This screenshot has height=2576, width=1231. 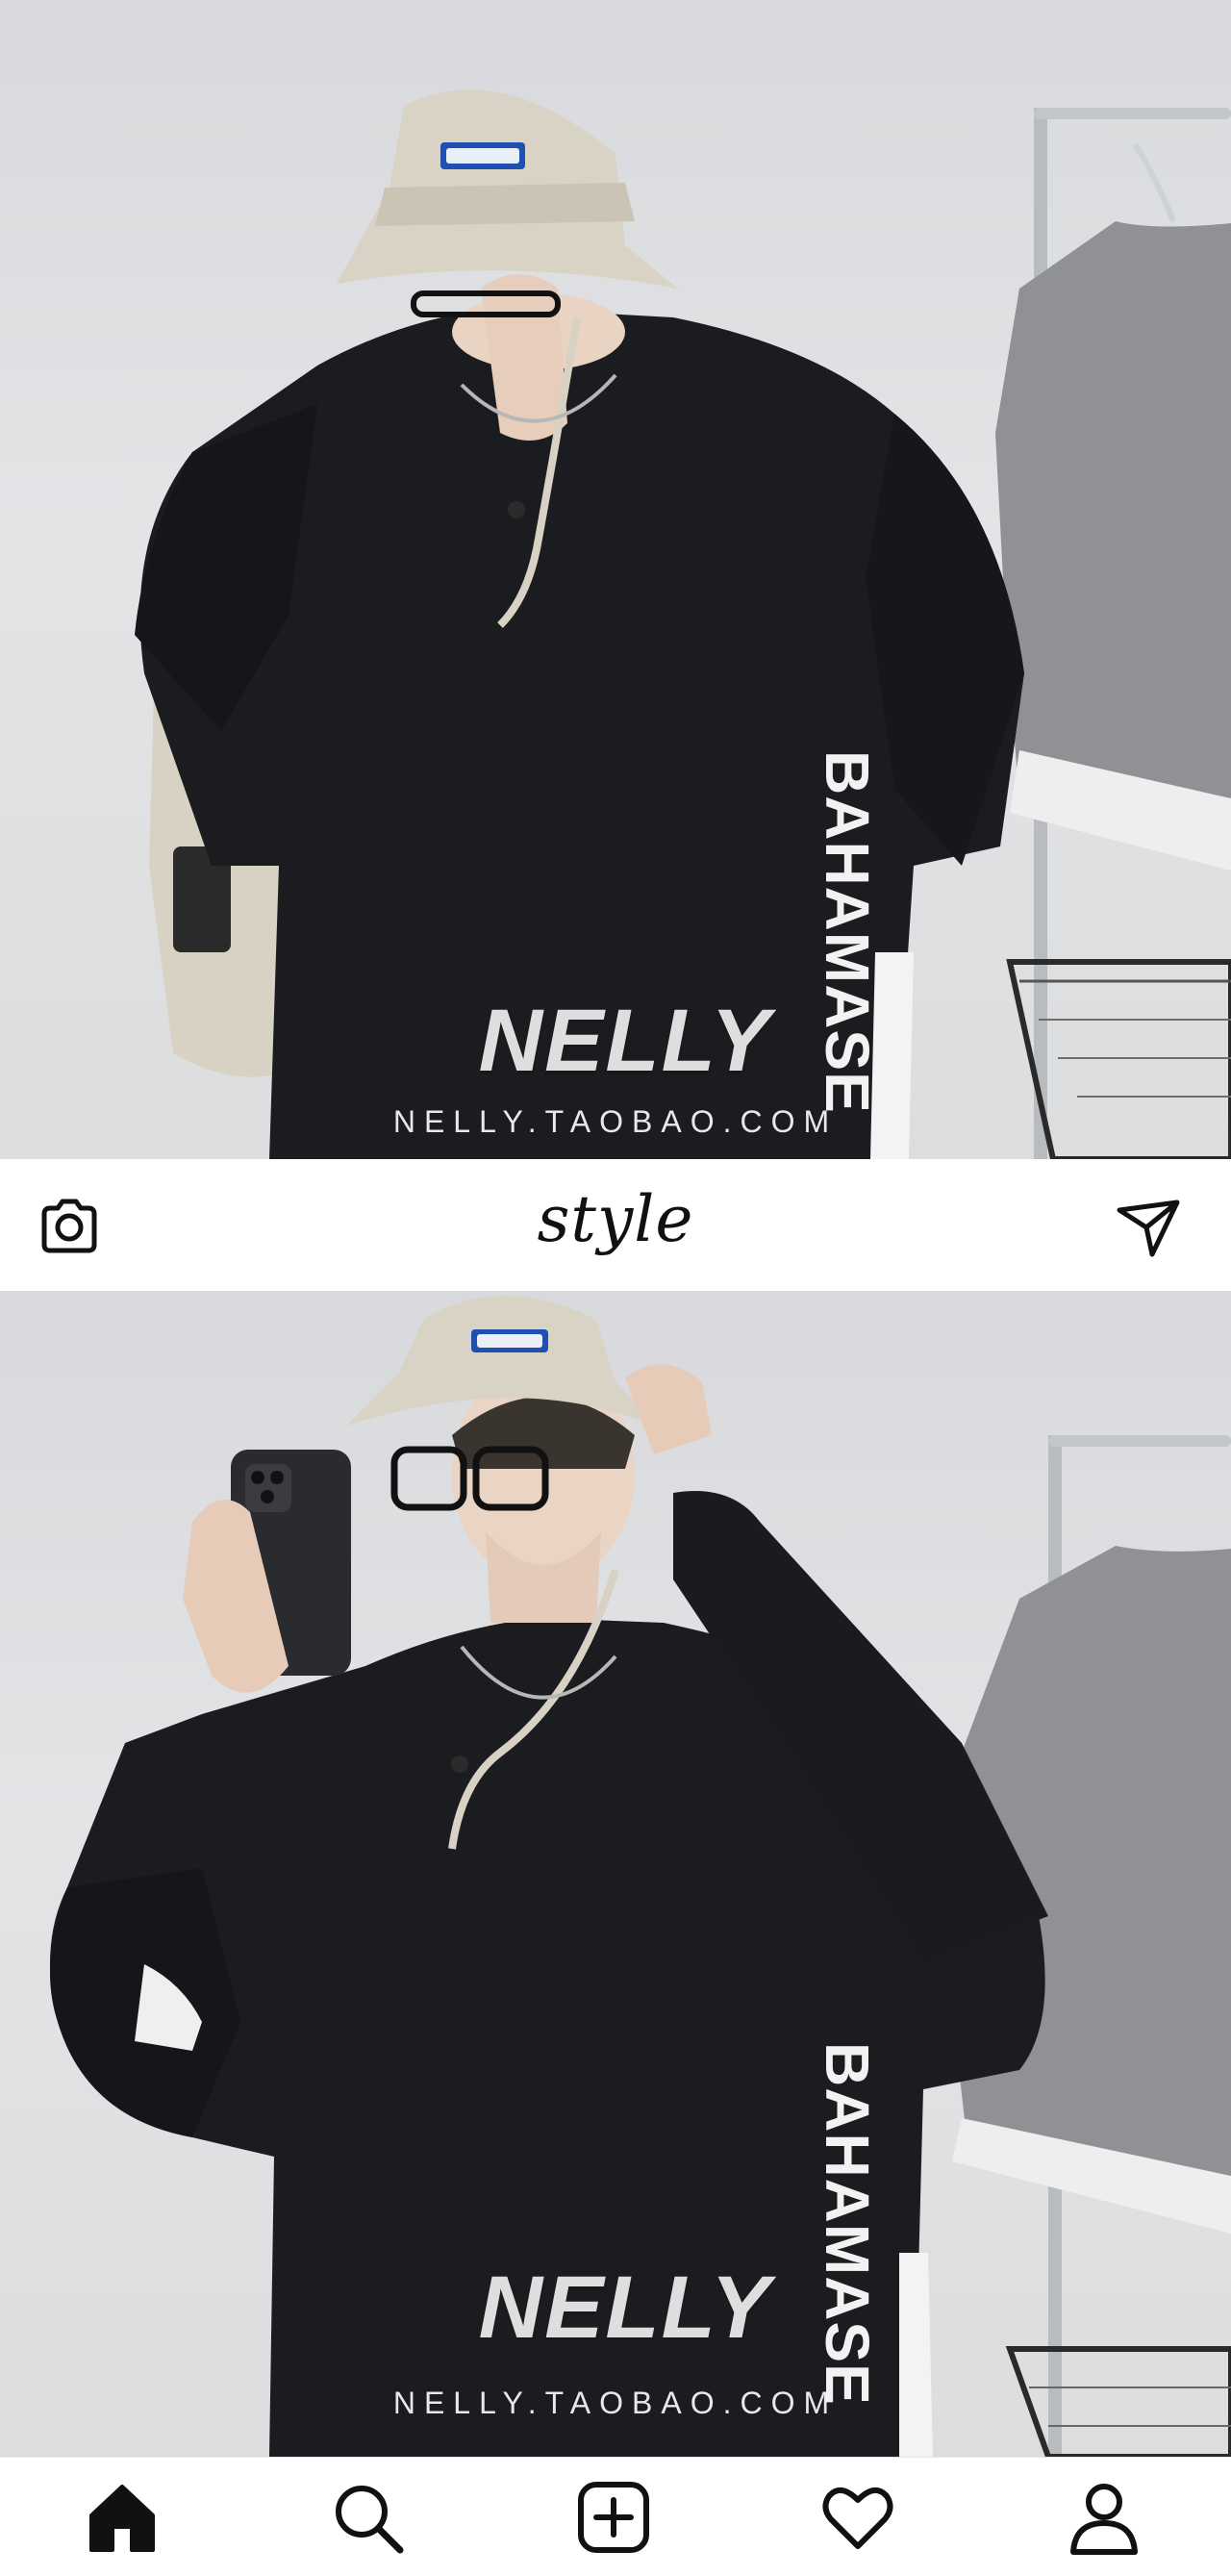 I want to click on nav-search, so click(x=367, y=2517).